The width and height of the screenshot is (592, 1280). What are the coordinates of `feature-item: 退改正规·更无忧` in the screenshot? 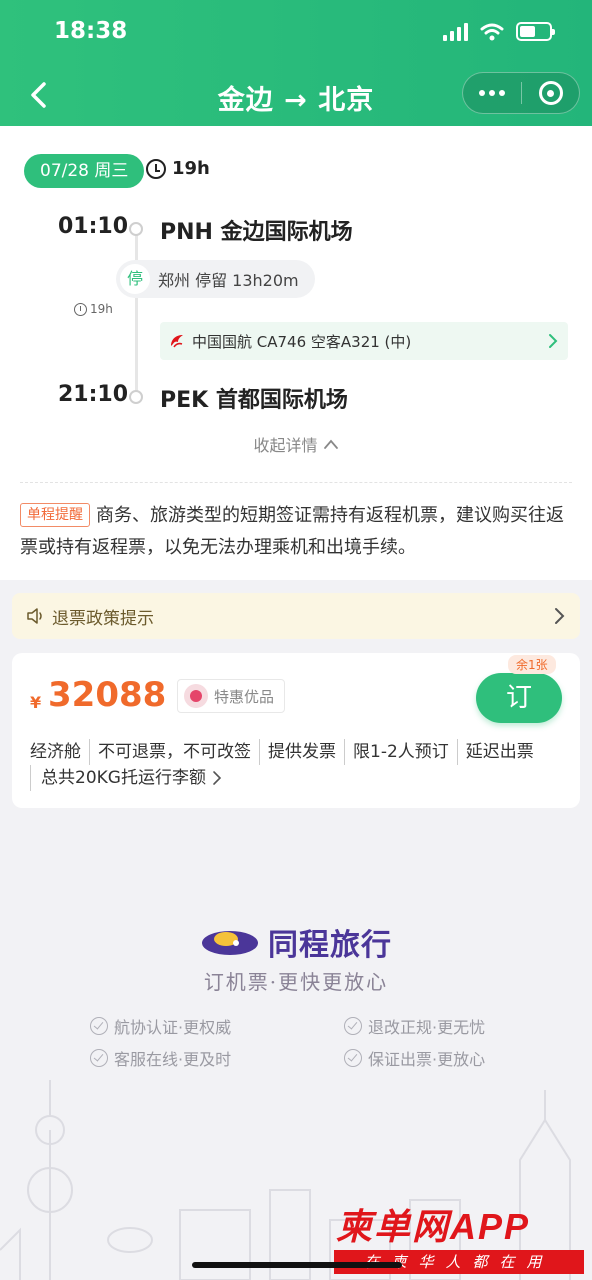 It's located at (414, 1026).